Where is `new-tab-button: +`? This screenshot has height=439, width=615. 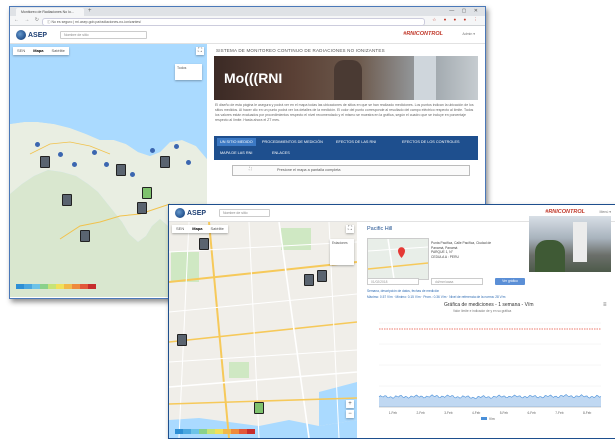
new-tab-button: + is located at coordinates (90, 11).